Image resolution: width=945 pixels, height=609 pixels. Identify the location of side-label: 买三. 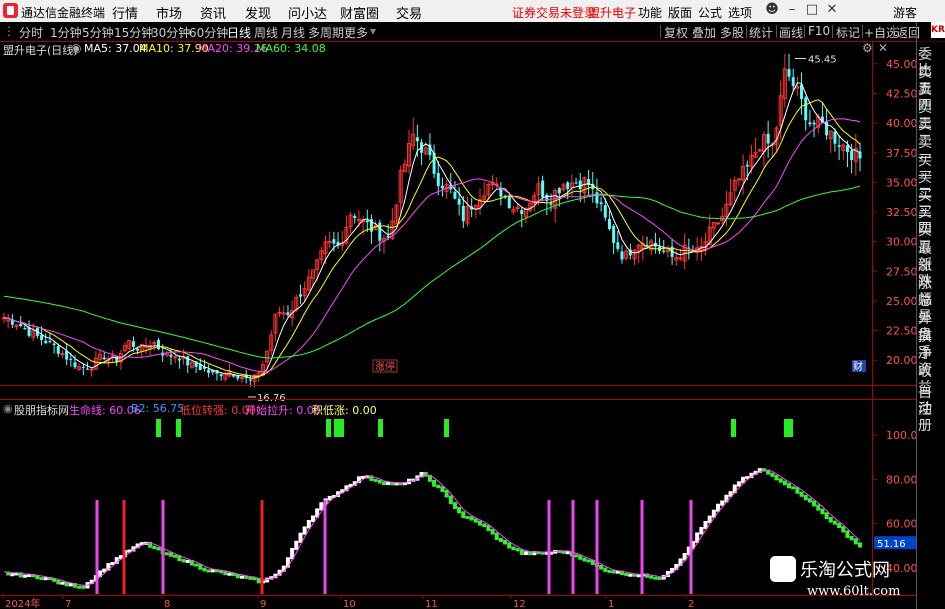
(931, 204).